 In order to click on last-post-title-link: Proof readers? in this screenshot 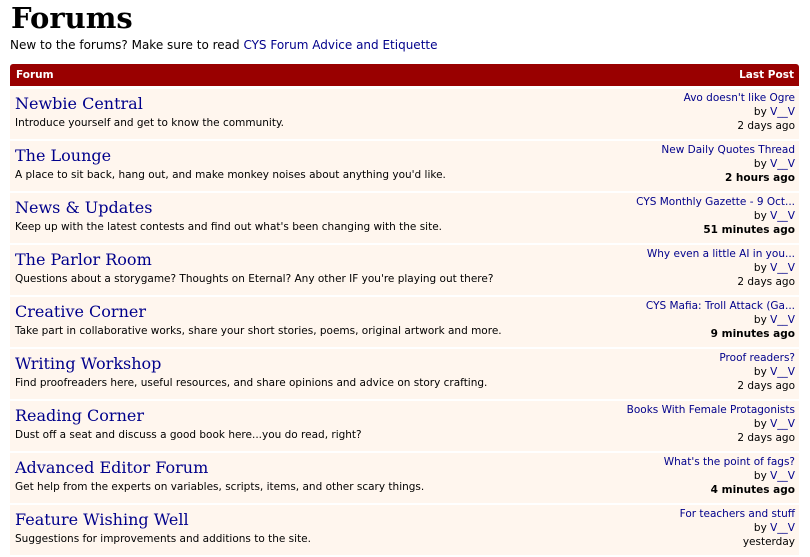, I will do `click(757, 358)`.